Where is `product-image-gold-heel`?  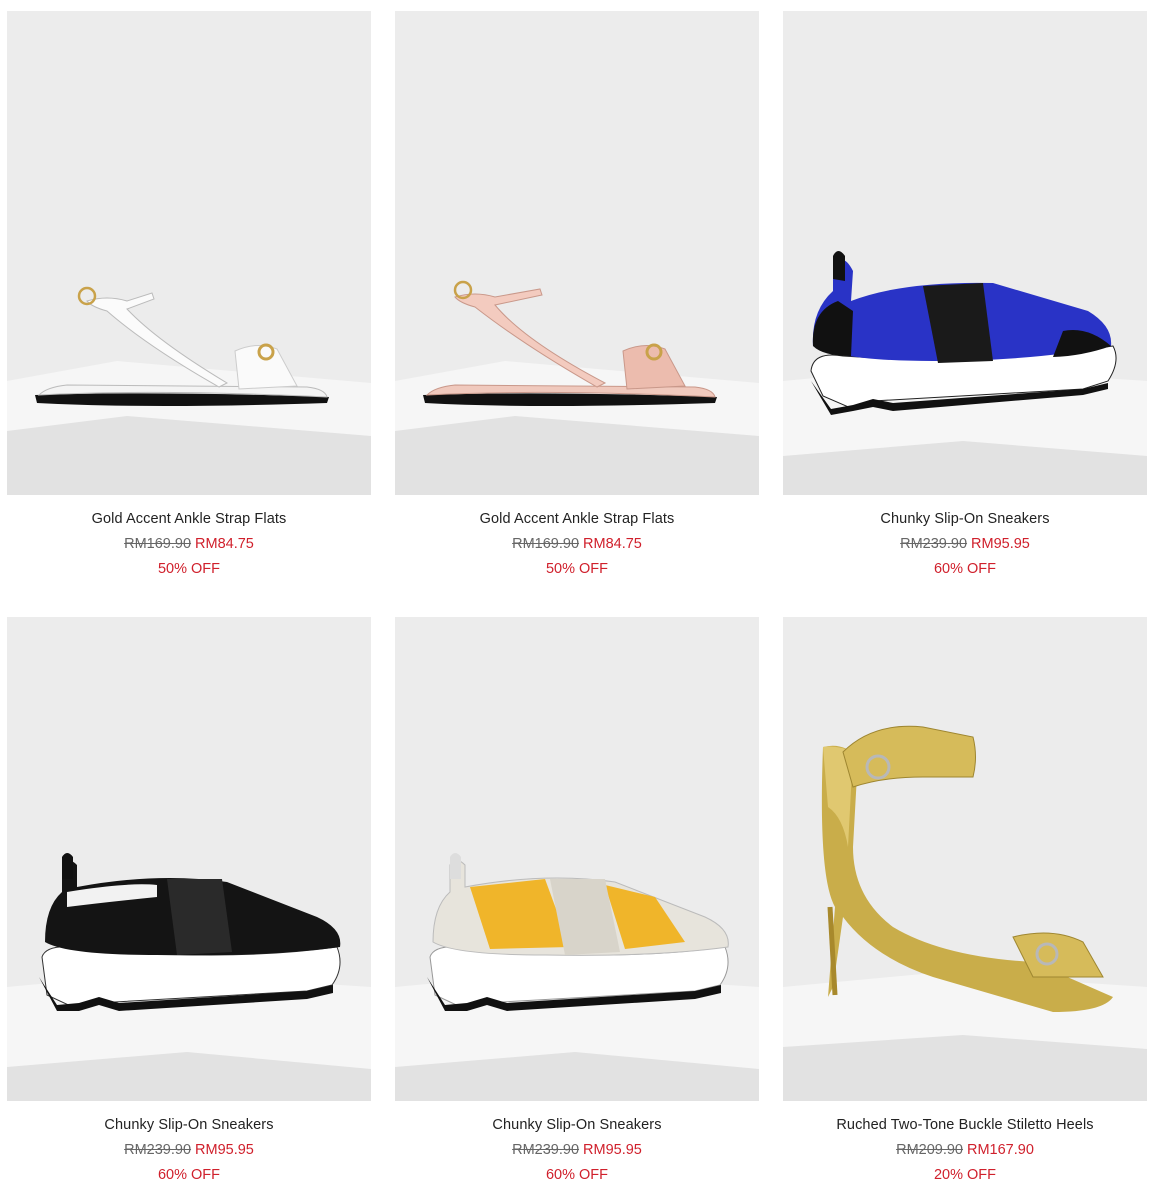 product-image-gold-heel is located at coordinates (965, 859).